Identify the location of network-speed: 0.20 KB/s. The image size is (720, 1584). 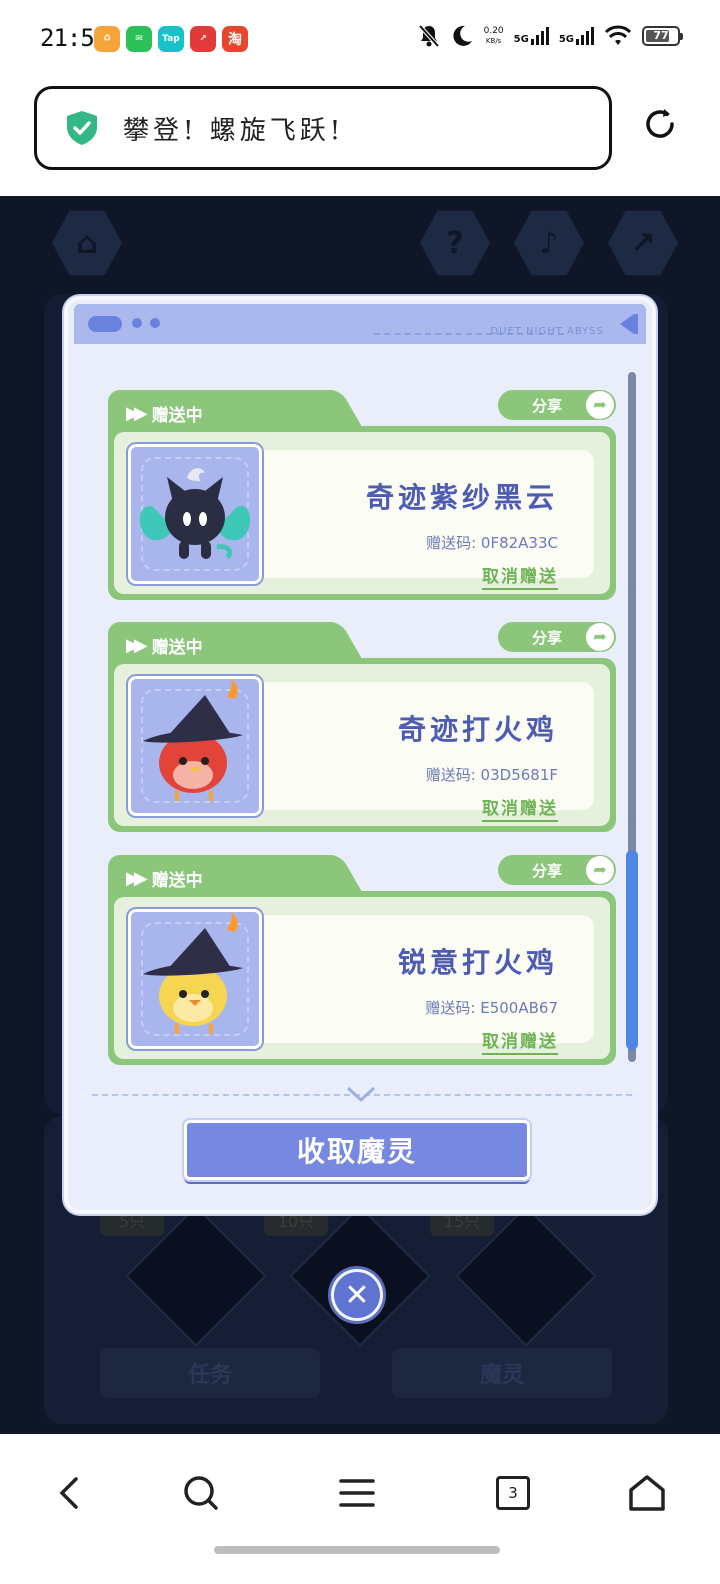
(493, 35).